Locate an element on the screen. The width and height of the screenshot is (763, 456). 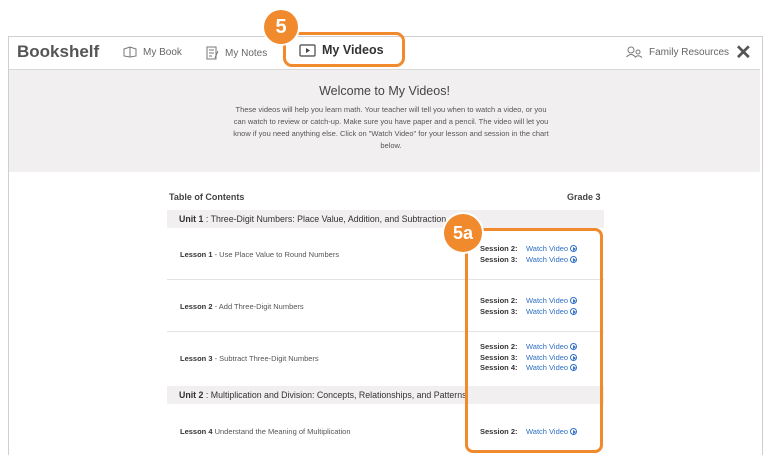
table-of-contents-heading: Table of Contents is located at coordinates (207, 197).